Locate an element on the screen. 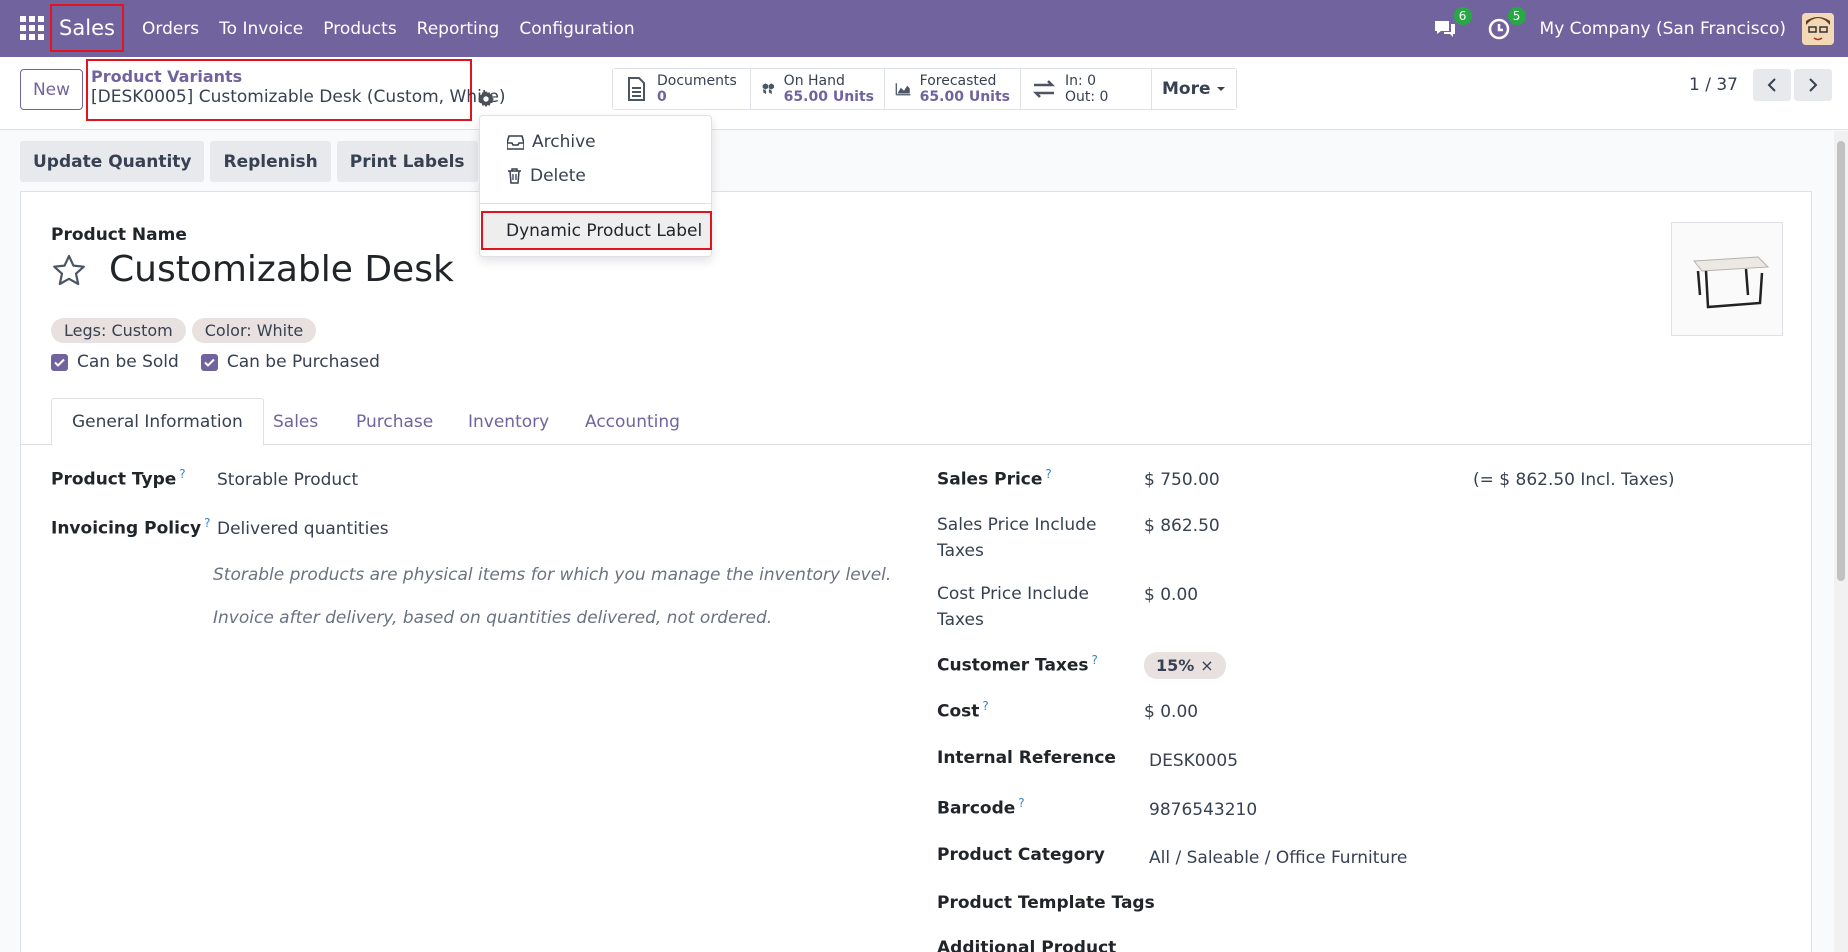  sales-price-value: $ 750.00 is located at coordinates (1182, 480).